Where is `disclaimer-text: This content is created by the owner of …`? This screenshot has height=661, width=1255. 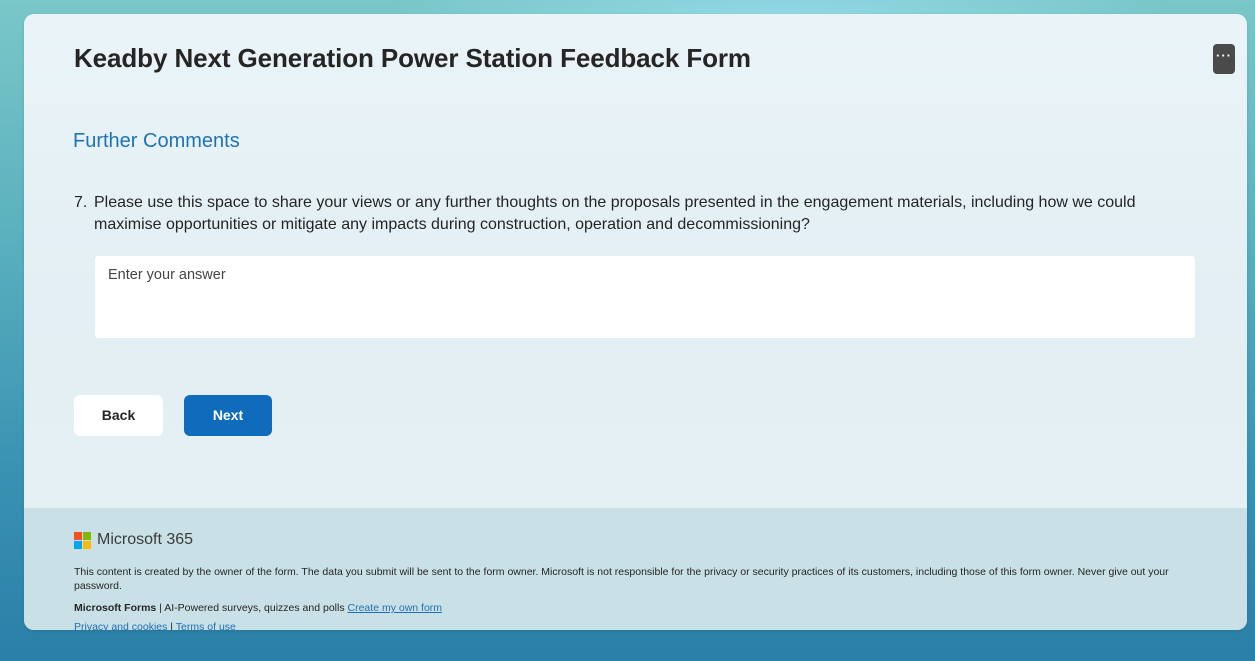 disclaimer-text: This content is created by the owner of … is located at coordinates (621, 579).